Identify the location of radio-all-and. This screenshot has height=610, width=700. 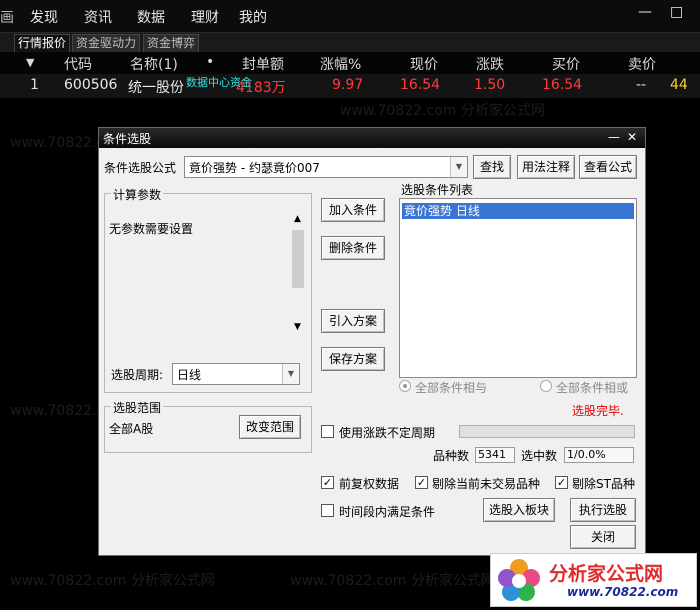
(405, 386).